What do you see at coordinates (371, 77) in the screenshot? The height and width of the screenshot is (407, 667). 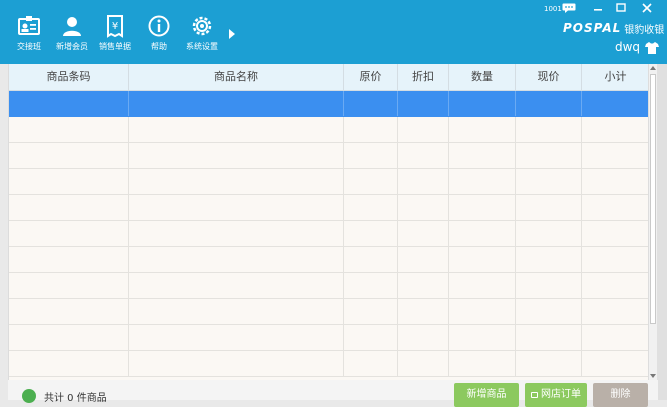 I see `column-header: 原价` at bounding box center [371, 77].